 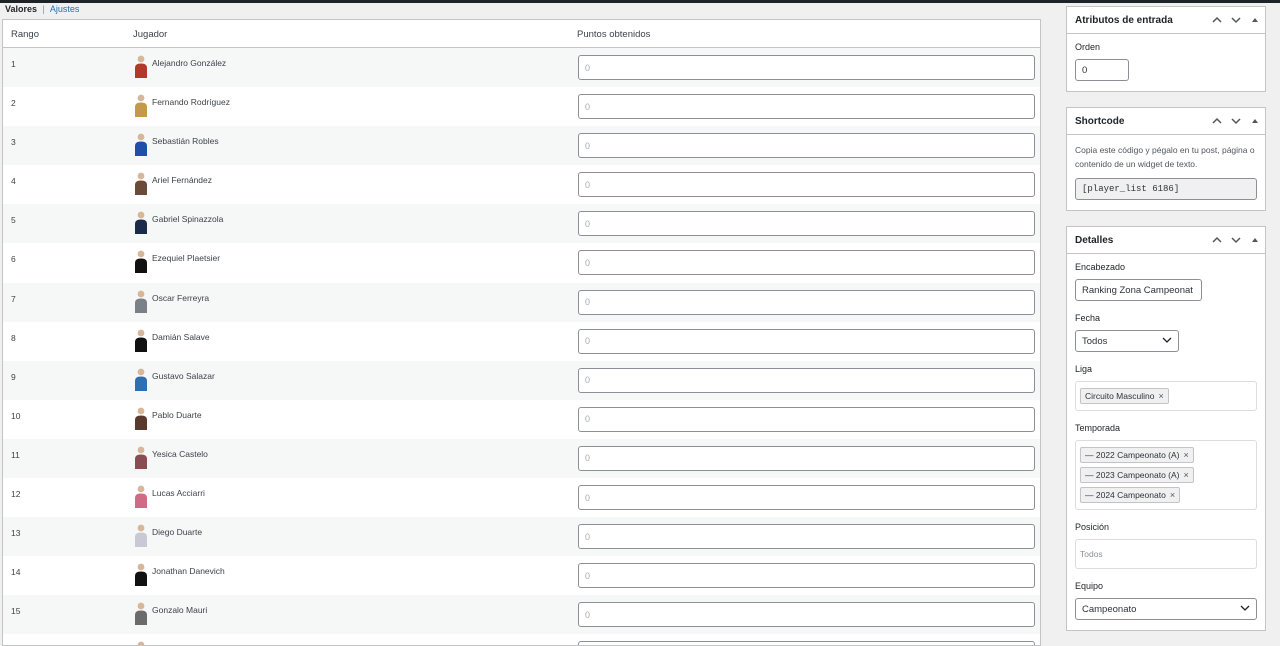 I want to click on table-row: 16, so click(x=521, y=639).